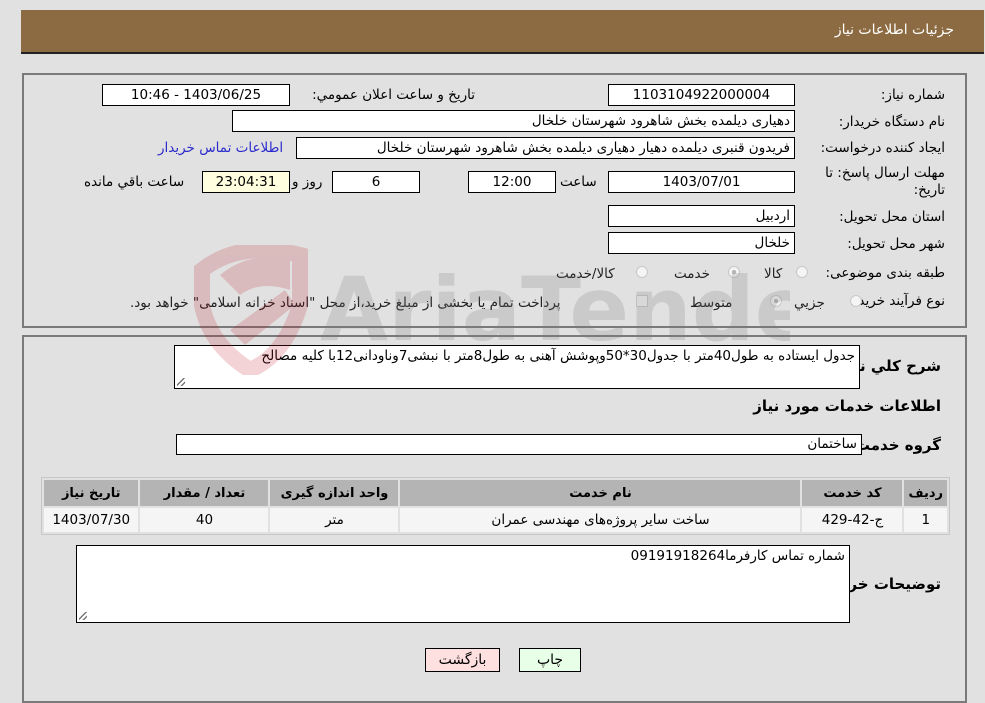  I want to click on service-group-label: گروه خدمت:, so click(894, 445).